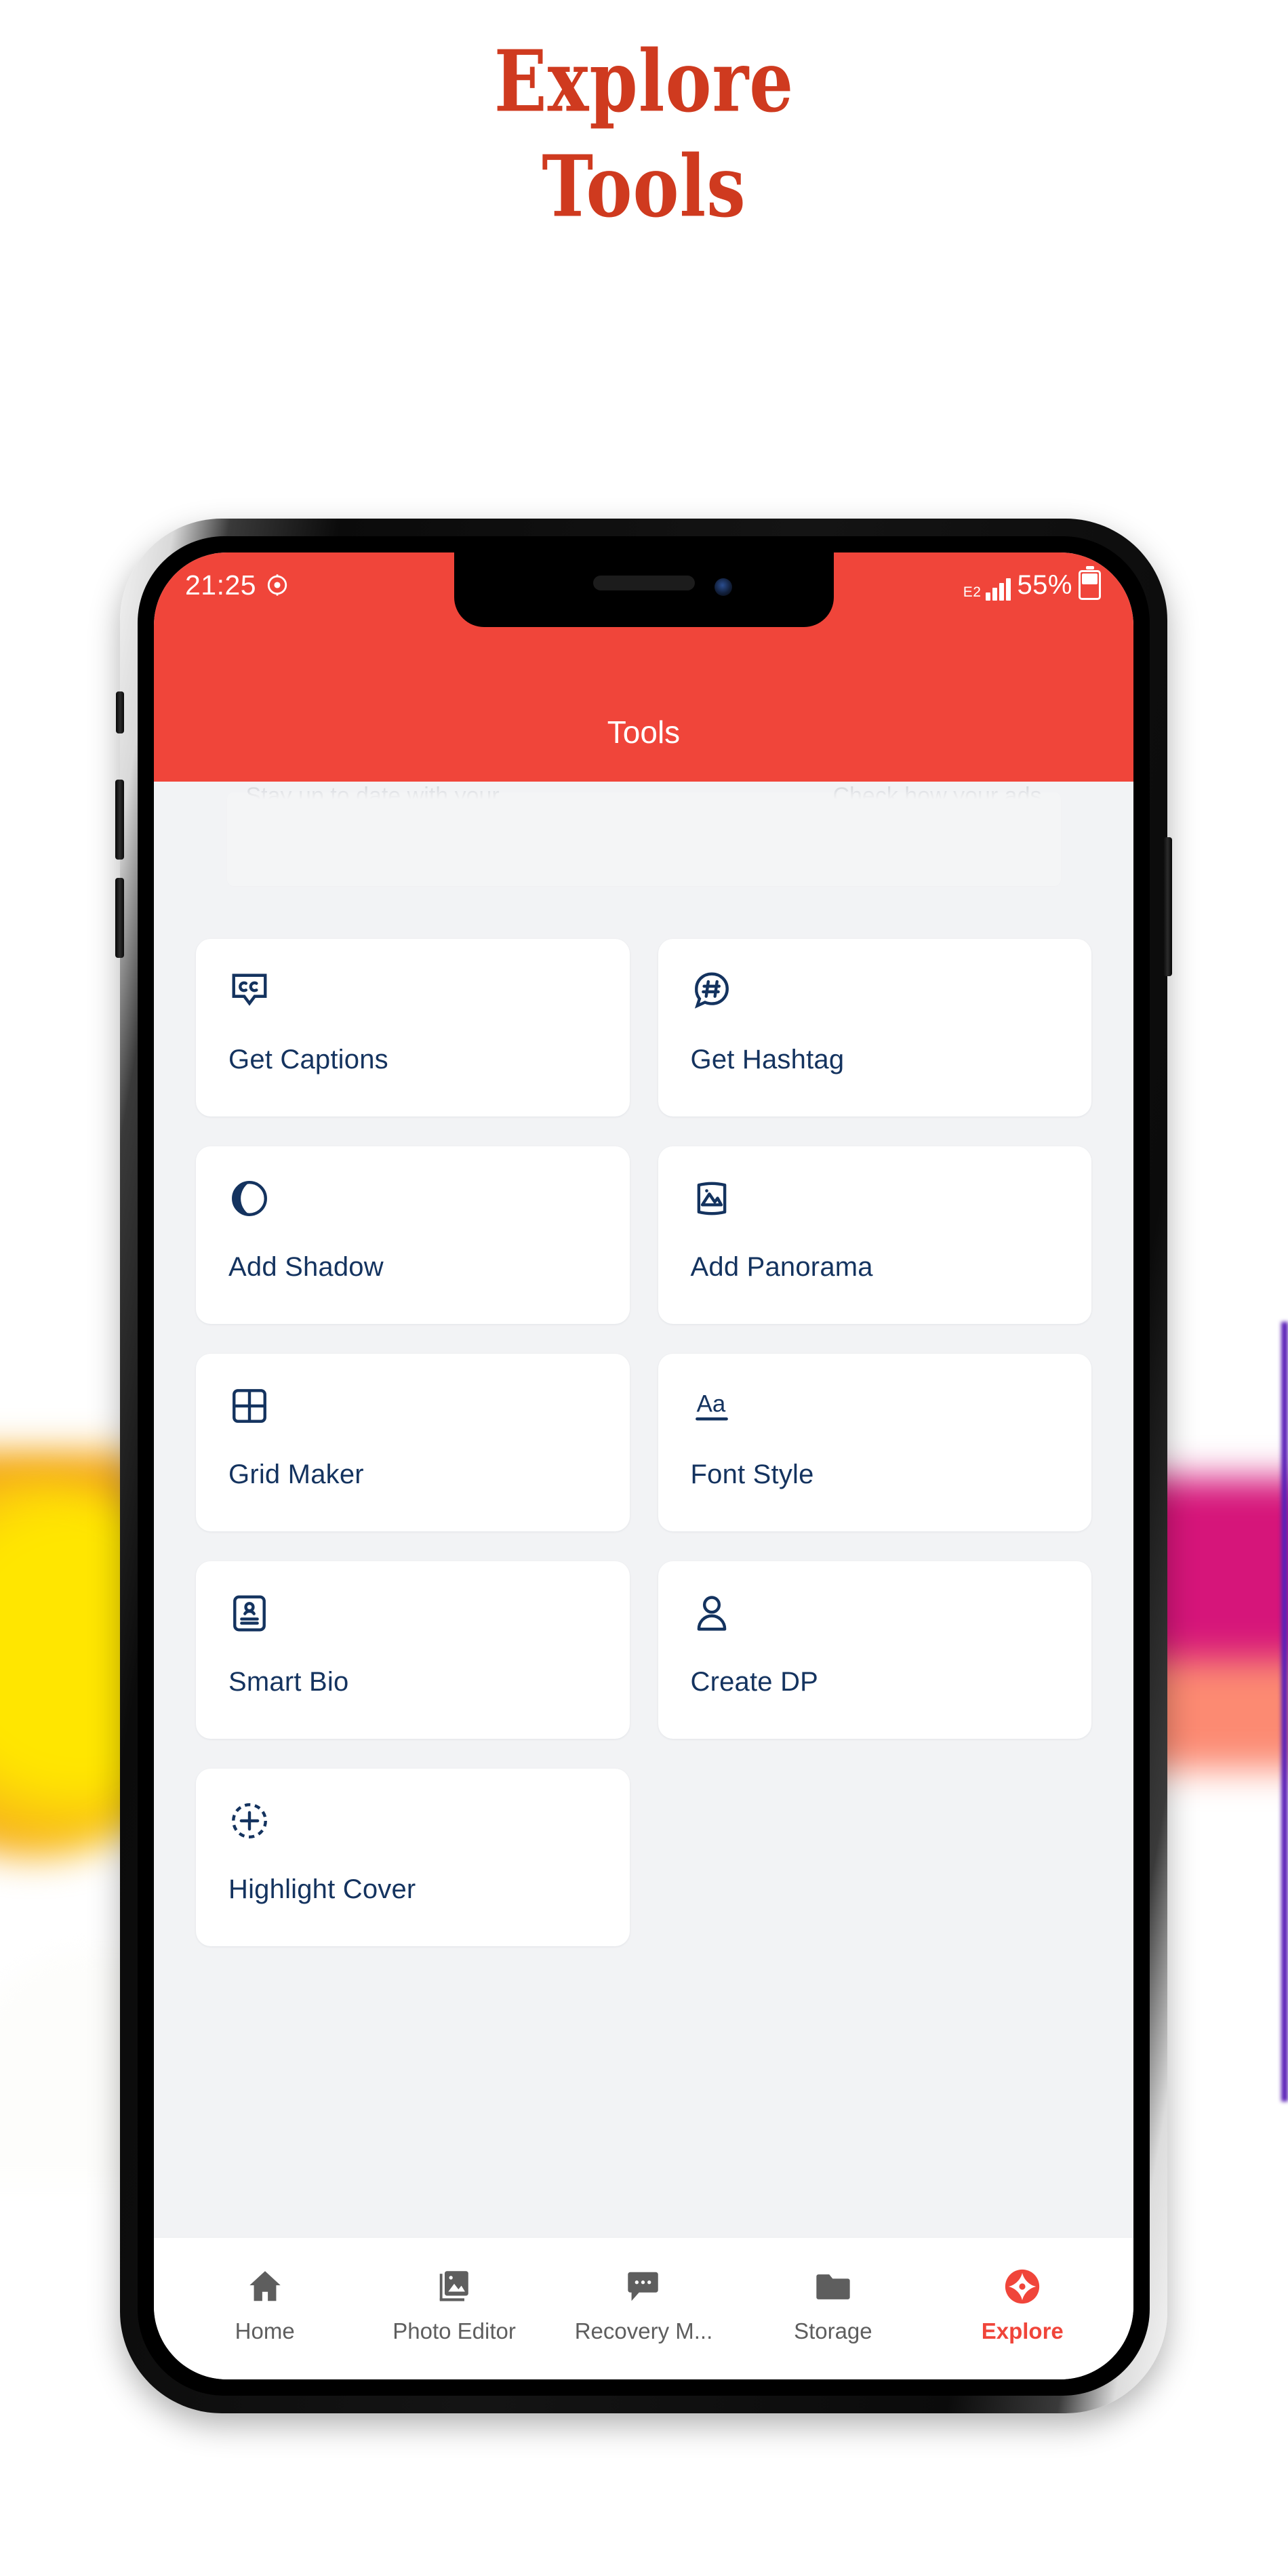 This screenshot has width=1288, height=2576. I want to click on battery-icon, so click(1090, 584).